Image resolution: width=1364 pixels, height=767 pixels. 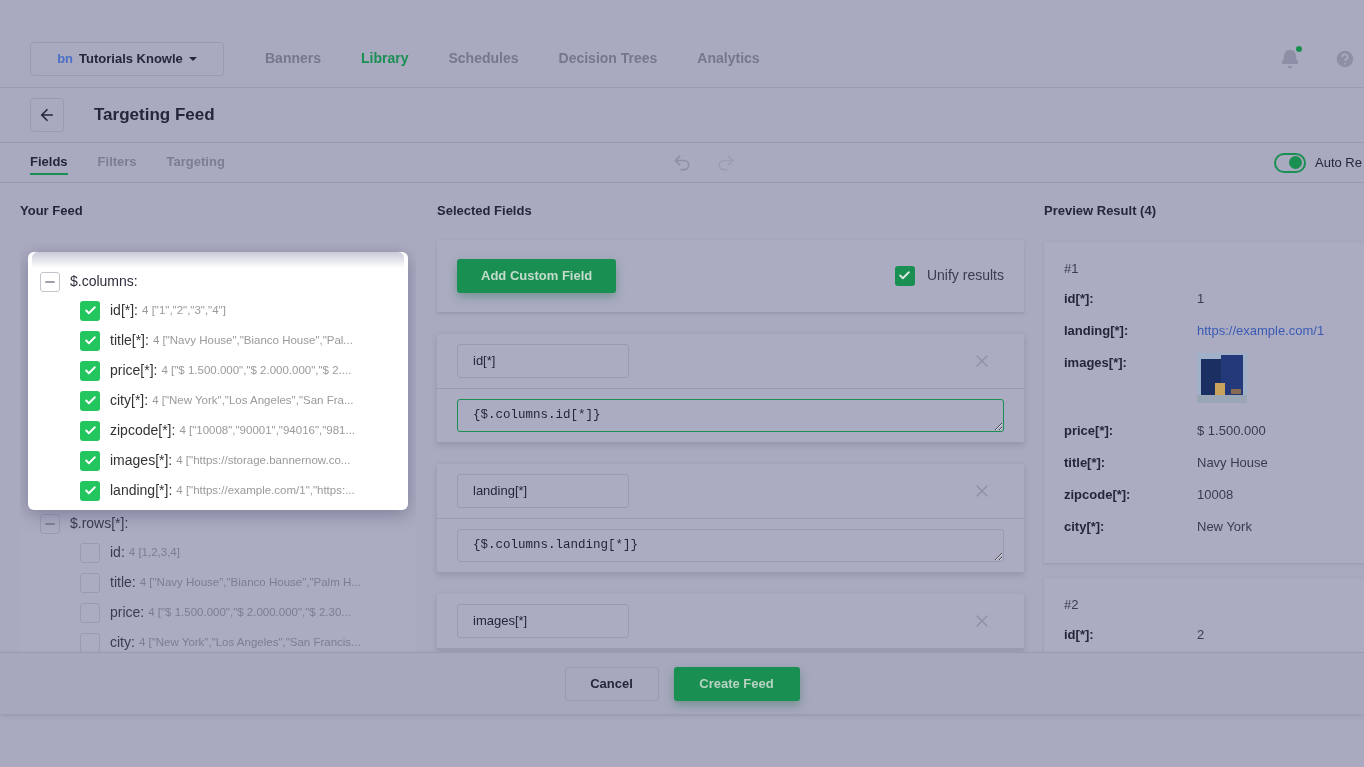 I want to click on expression-field: {$.columns.id[*]}, so click(x=730, y=415).